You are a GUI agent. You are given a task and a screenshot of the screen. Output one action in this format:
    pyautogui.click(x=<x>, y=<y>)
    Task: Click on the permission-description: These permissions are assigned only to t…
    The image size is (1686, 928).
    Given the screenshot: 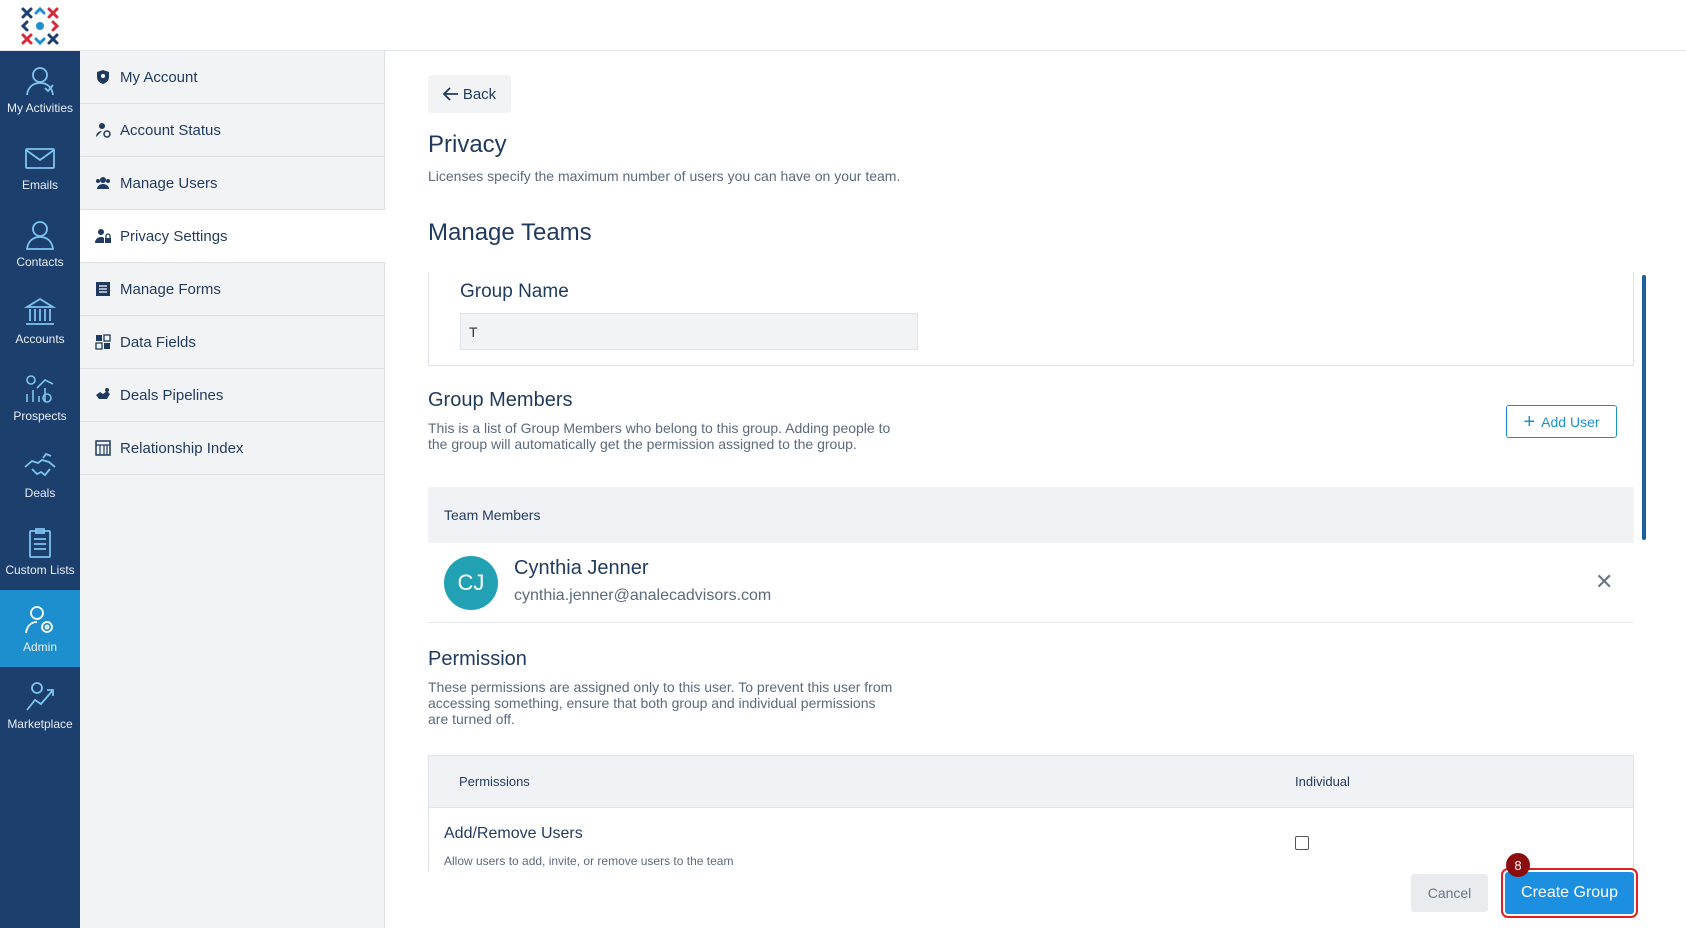 What is the action you would take?
    pyautogui.click(x=660, y=703)
    